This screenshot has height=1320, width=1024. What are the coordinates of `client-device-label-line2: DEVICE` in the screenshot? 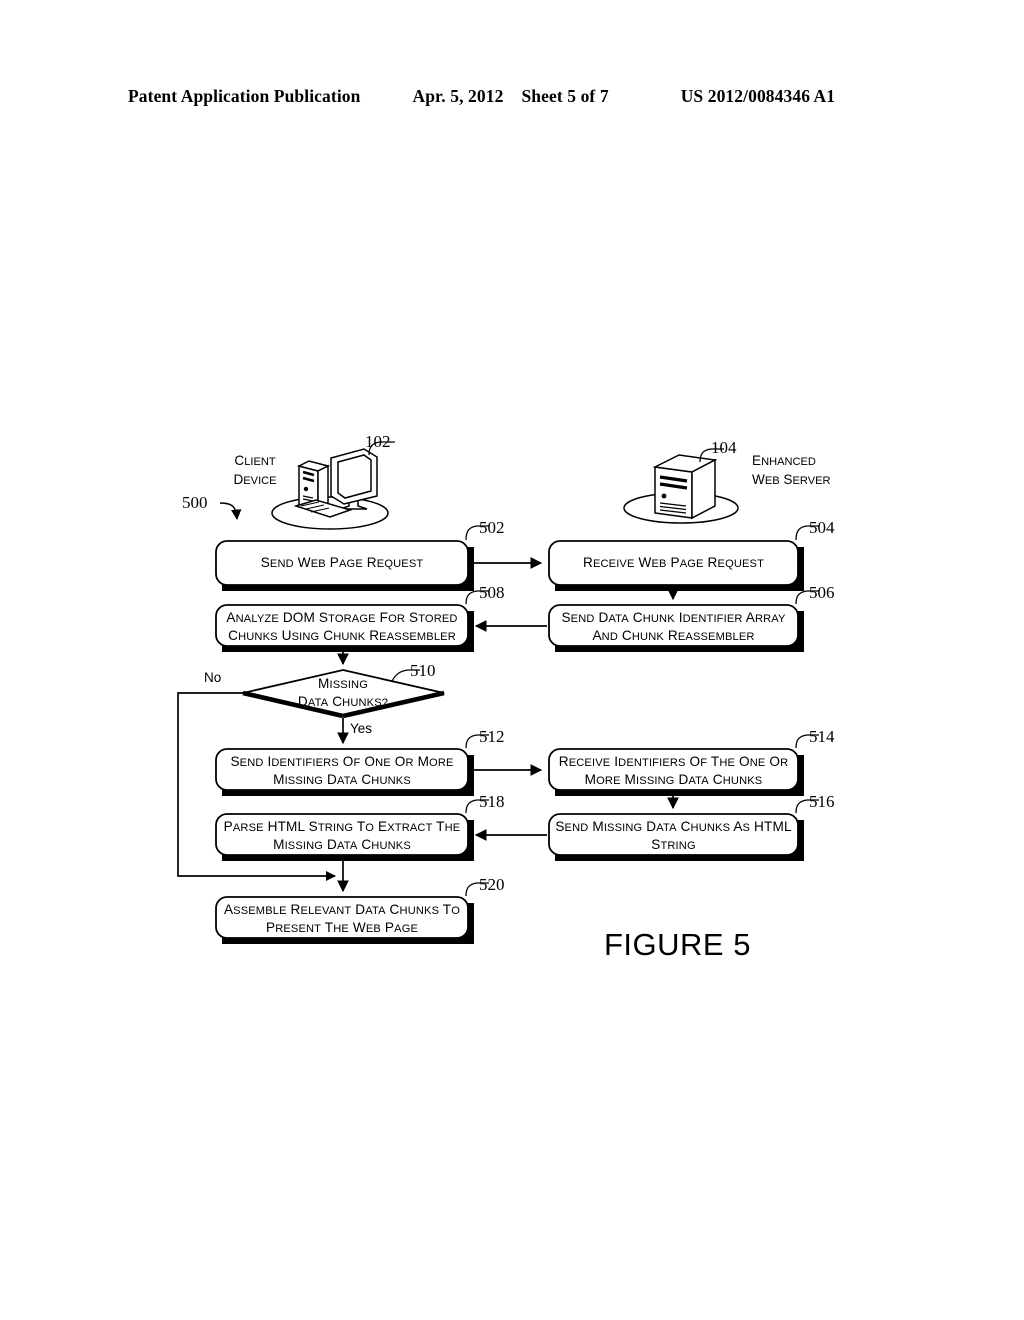 It's located at (255, 479).